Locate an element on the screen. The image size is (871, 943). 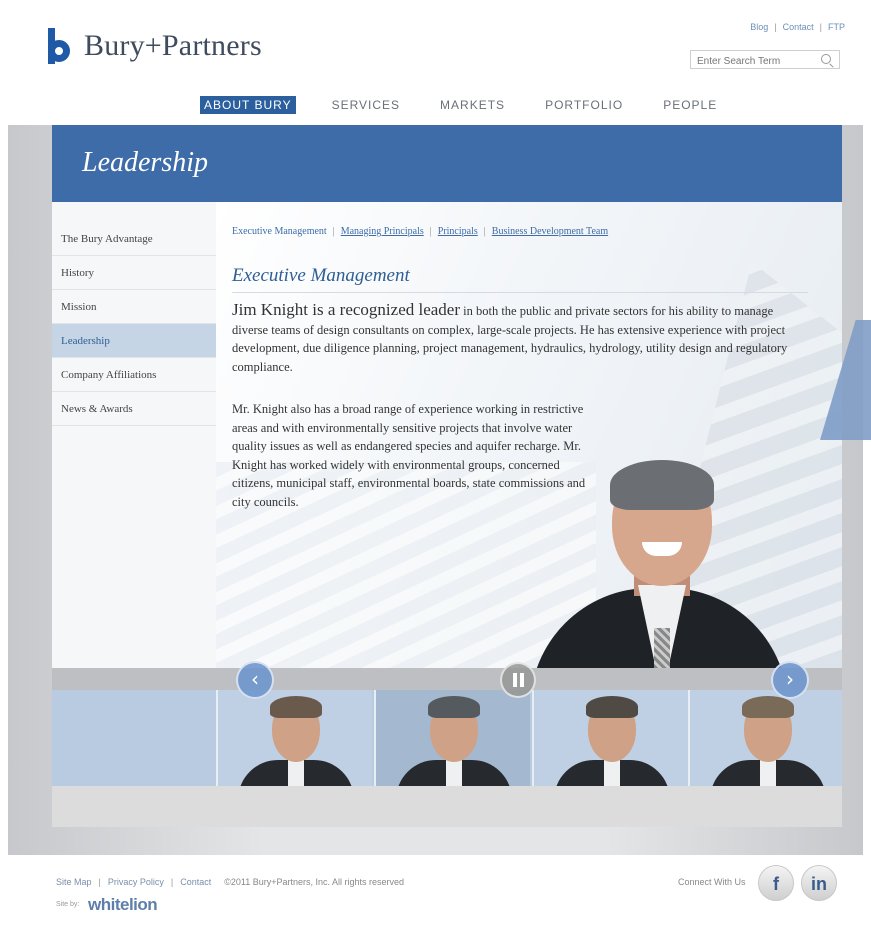
sidebar-item-history: History is located at coordinates (134, 273).